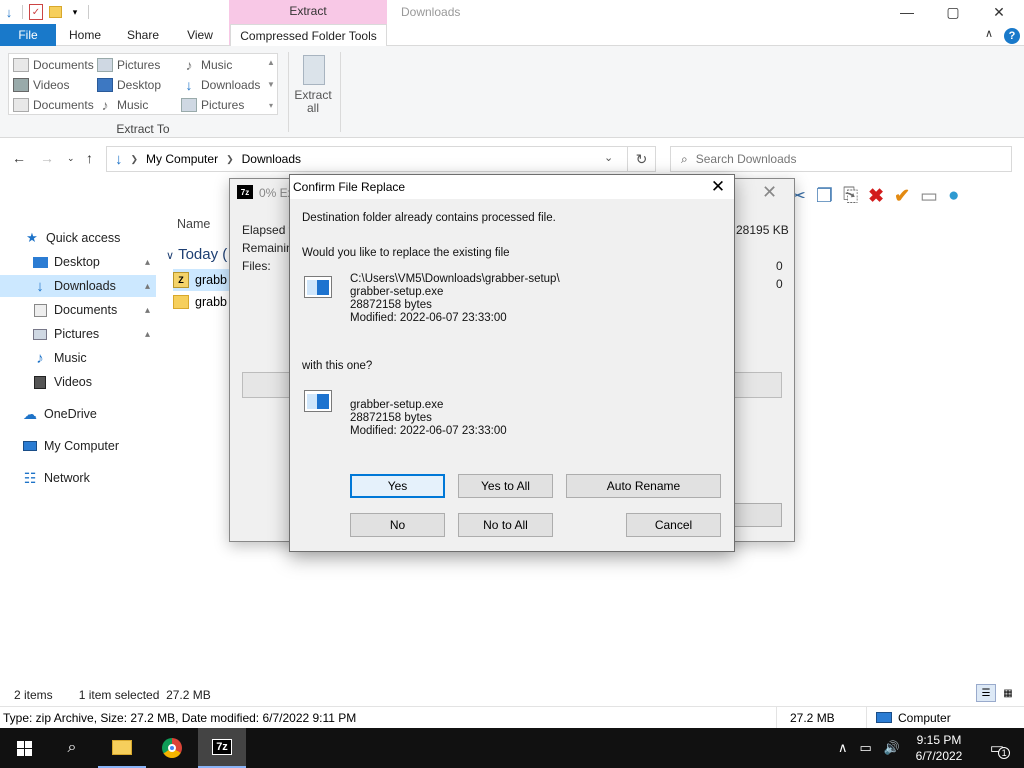 The width and height of the screenshot is (1024, 768). I want to click on sidebar-item-downloads: ↓ Downloads ▴, so click(78, 286).